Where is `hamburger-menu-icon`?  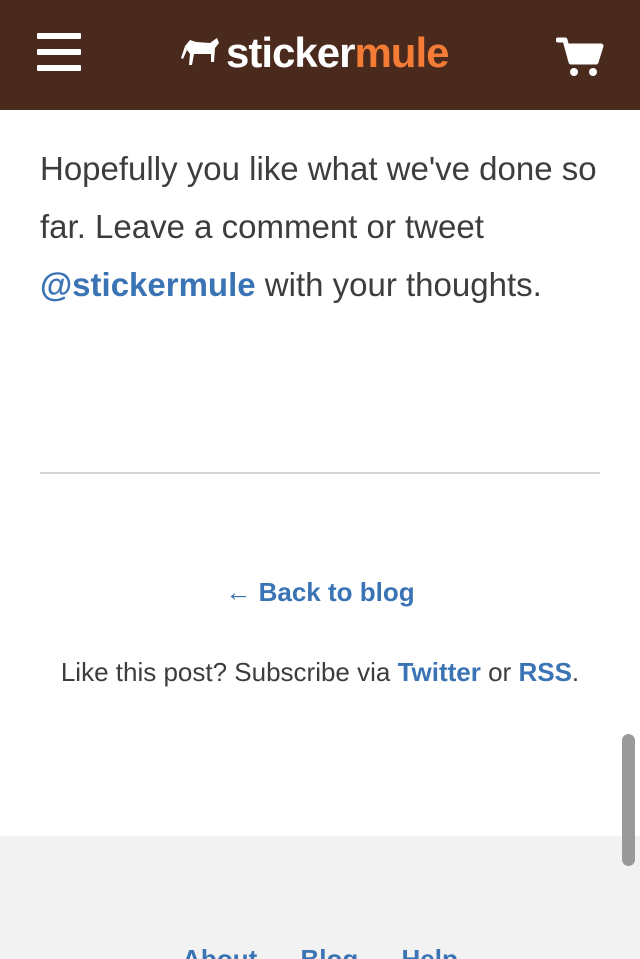 hamburger-menu-icon is located at coordinates (59, 53).